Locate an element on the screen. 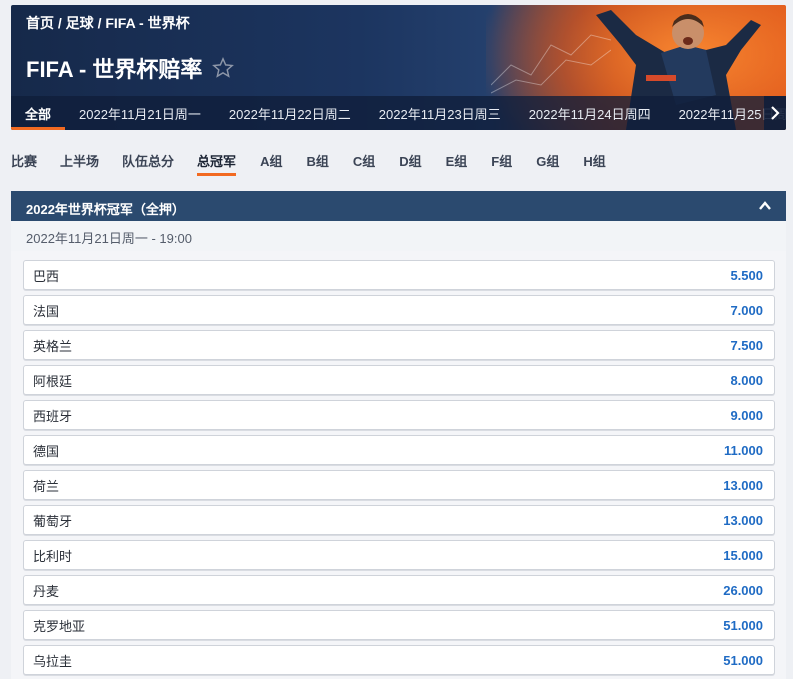 The width and height of the screenshot is (793, 679). odds-row: 英格兰 7.500 is located at coordinates (399, 345).